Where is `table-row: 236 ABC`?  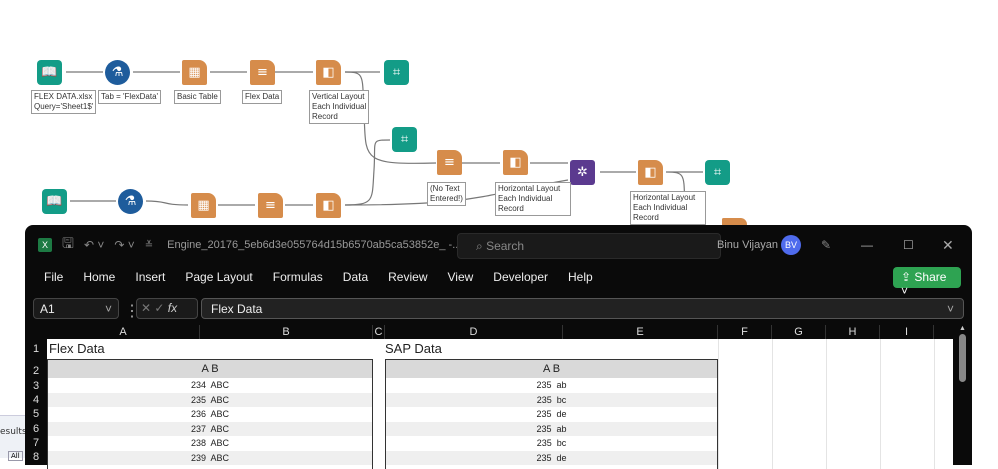
table-row: 236 ABC is located at coordinates (210, 414).